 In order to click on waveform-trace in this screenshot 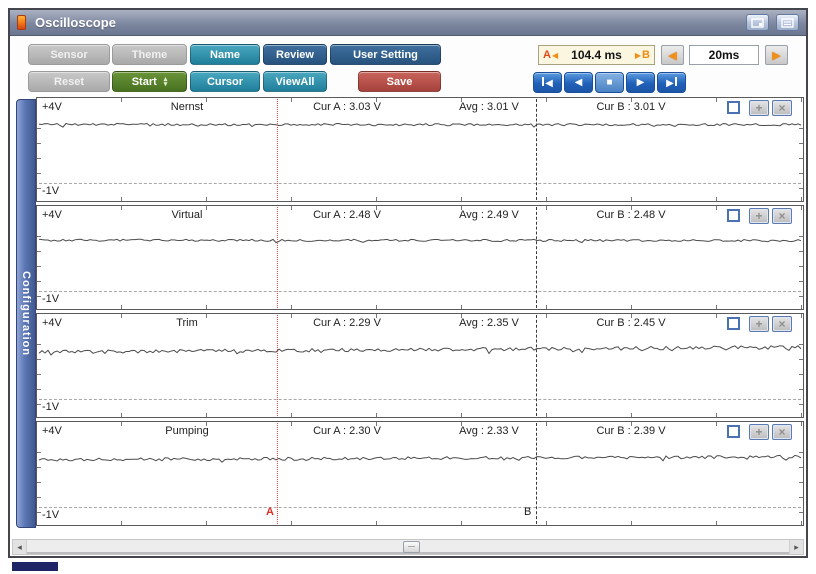, I will do `click(420, 125)`.